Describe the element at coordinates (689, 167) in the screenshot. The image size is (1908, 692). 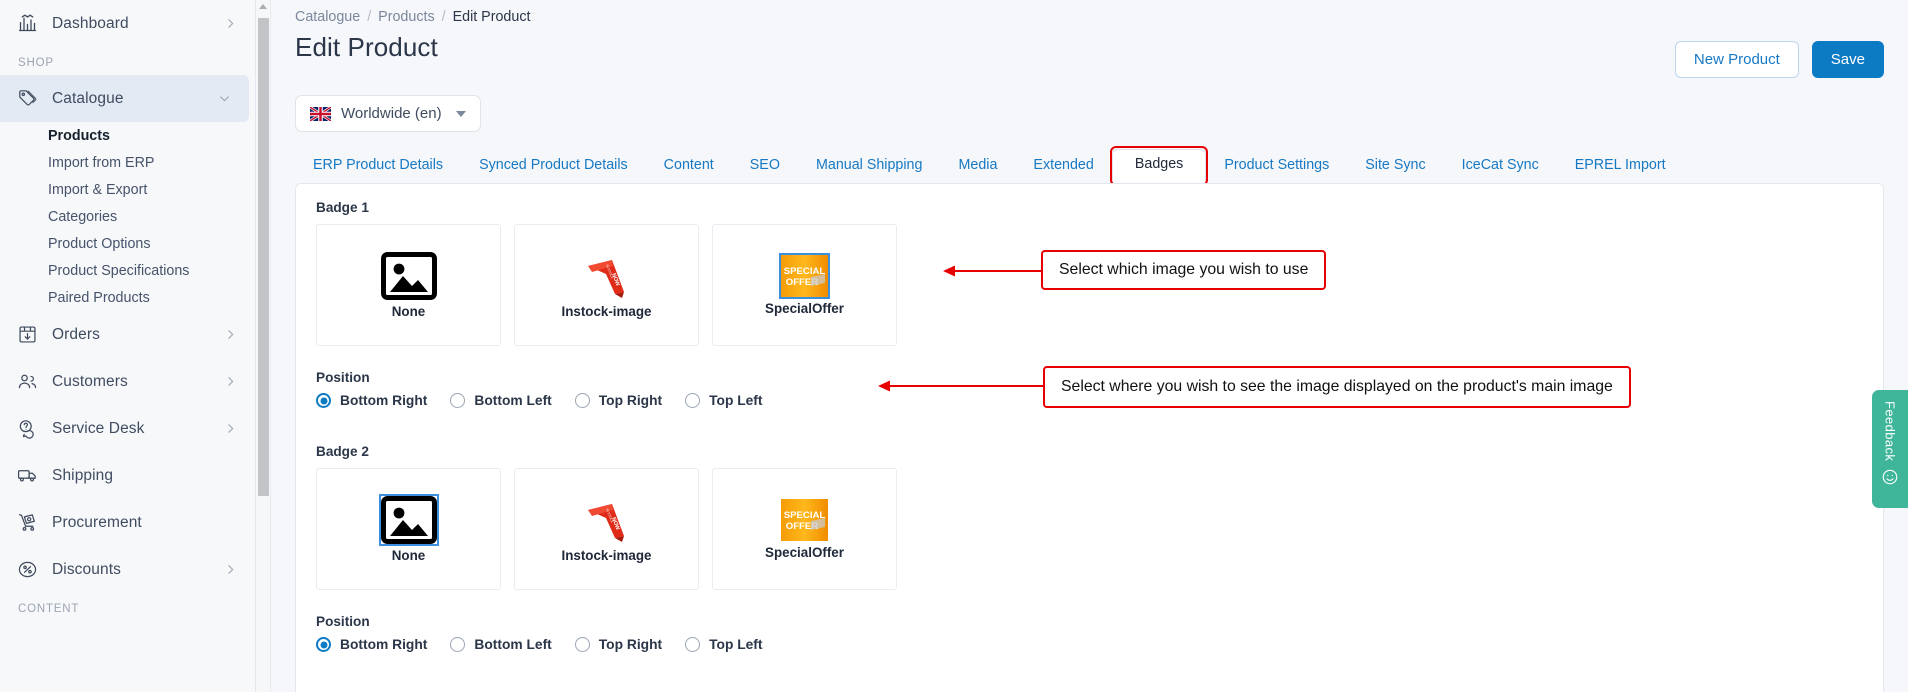
I see `tab-content: Content` at that location.